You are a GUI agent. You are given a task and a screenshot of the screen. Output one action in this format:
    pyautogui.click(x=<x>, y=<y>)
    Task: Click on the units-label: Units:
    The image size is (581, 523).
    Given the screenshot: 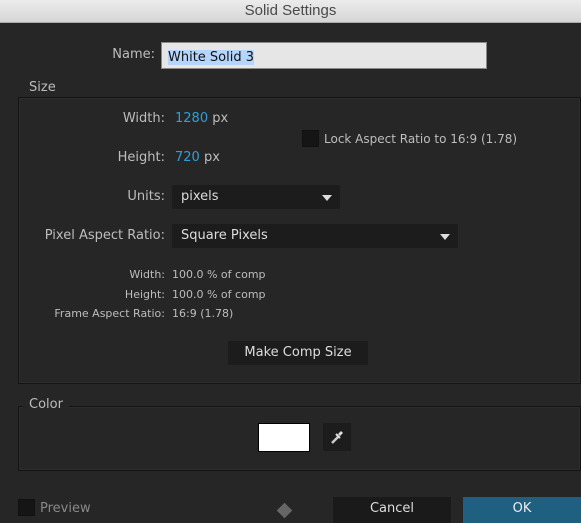 What is the action you would take?
    pyautogui.click(x=146, y=196)
    